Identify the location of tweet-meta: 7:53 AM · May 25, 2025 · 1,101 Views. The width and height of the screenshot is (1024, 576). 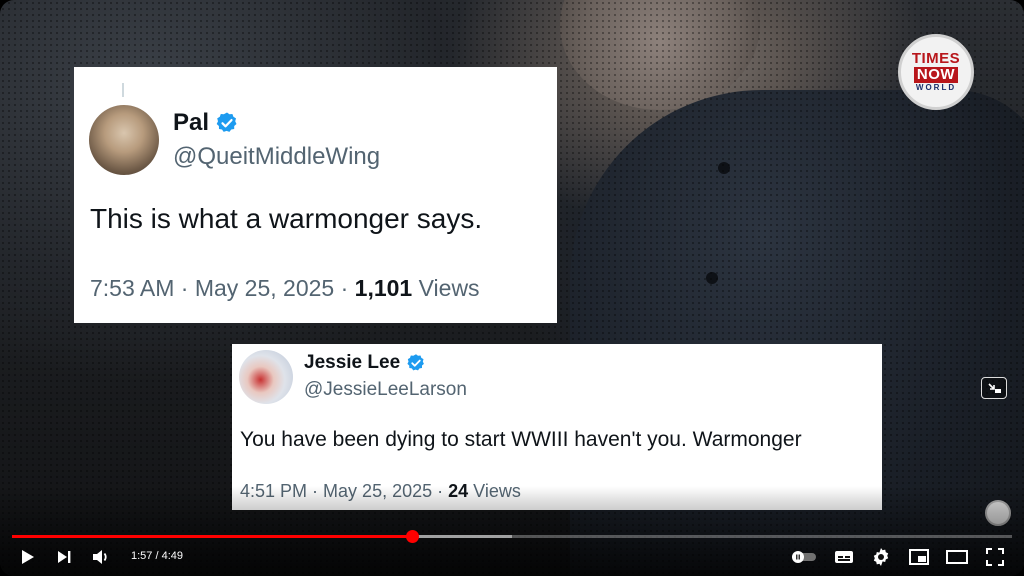
(285, 288).